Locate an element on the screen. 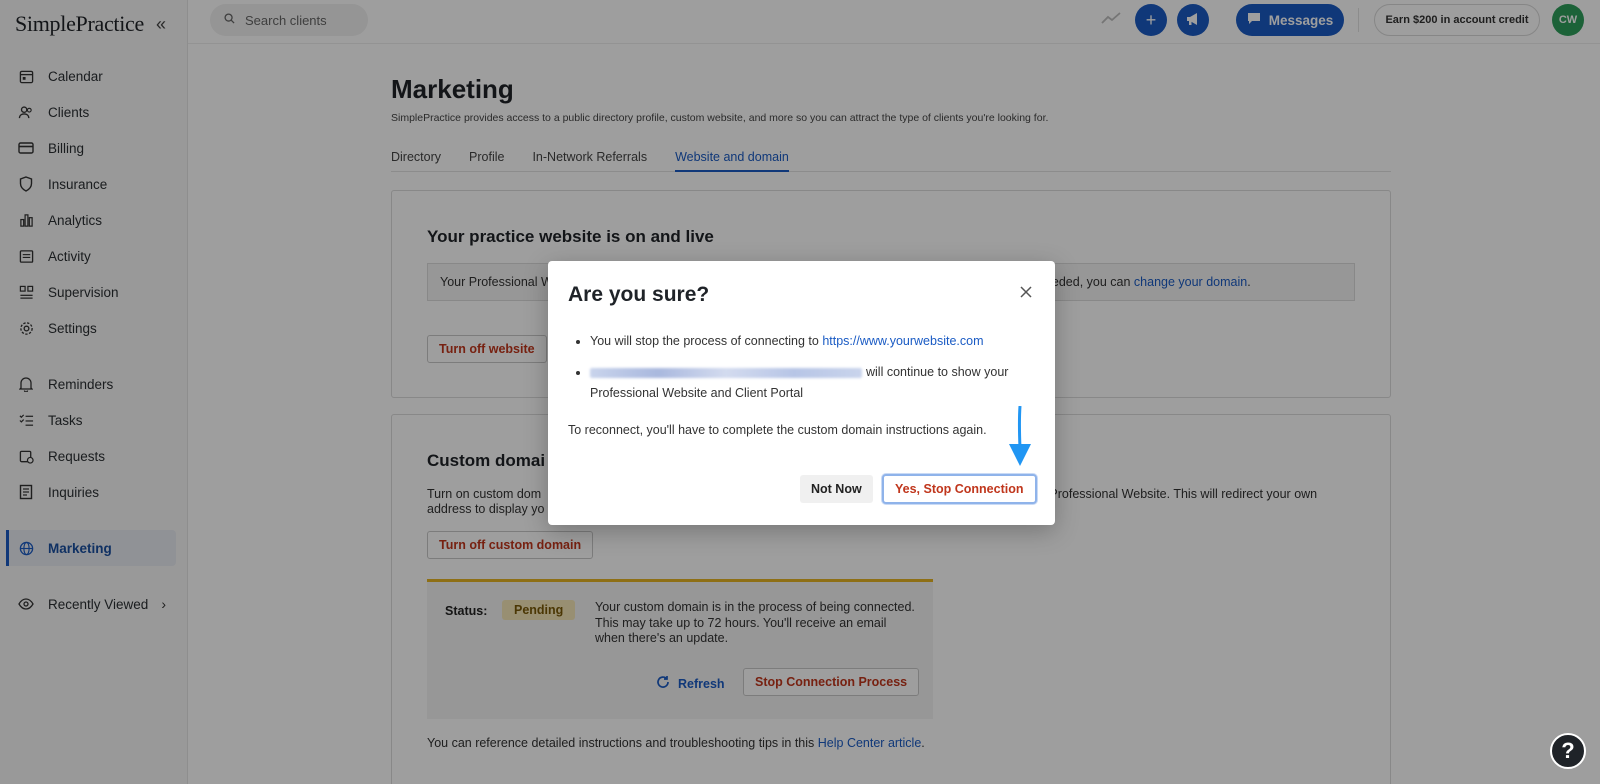 The width and height of the screenshot is (1600, 784). question-icon: ? is located at coordinates (1568, 750).